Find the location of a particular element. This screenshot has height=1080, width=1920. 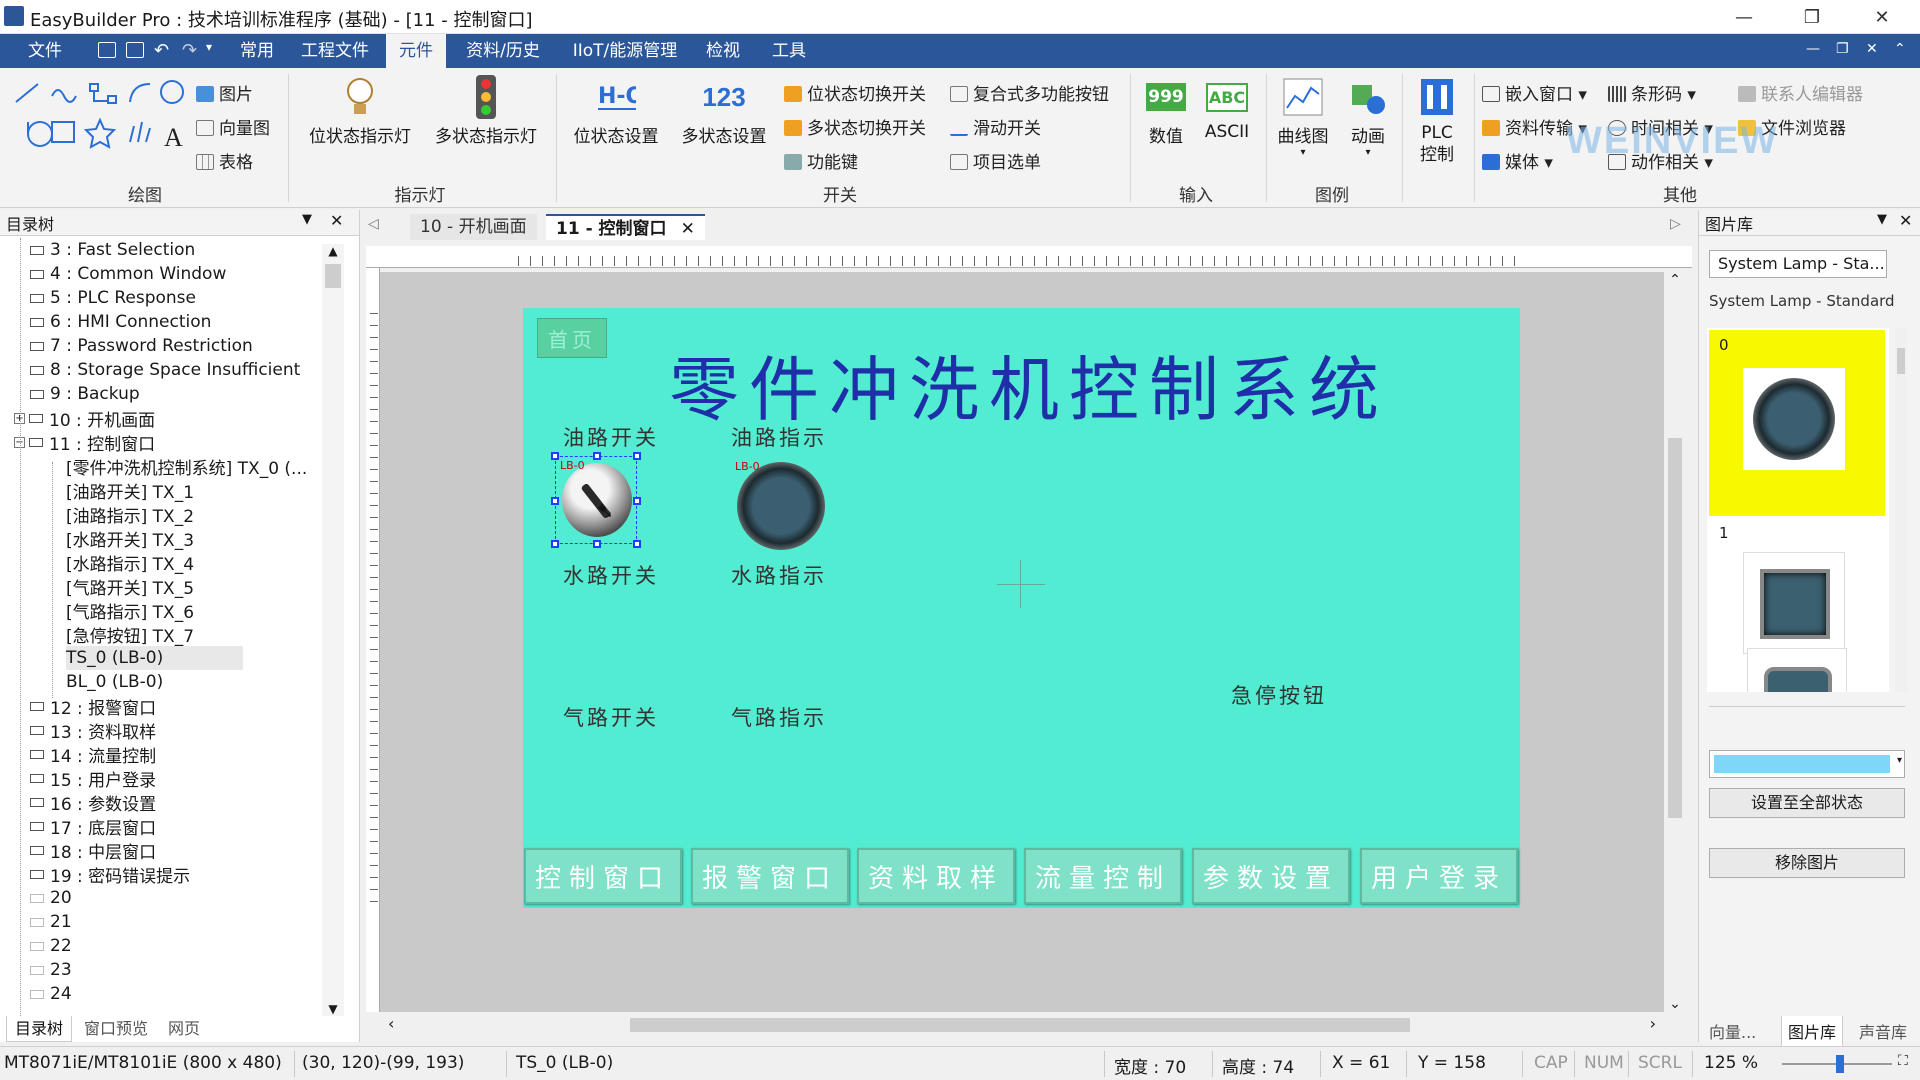

tree-scrollbar: ▲ ▼ is located at coordinates (333, 630).